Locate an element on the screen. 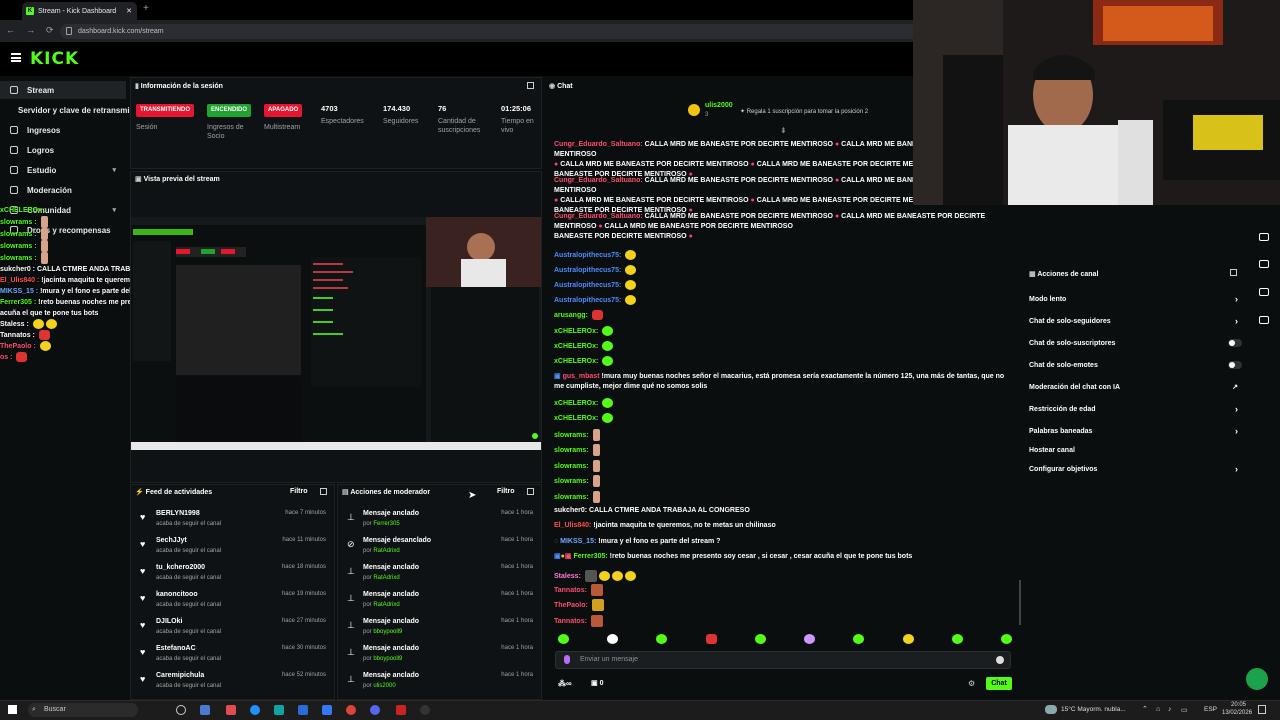  close-tab-icon: ✕ is located at coordinates (129, 11).